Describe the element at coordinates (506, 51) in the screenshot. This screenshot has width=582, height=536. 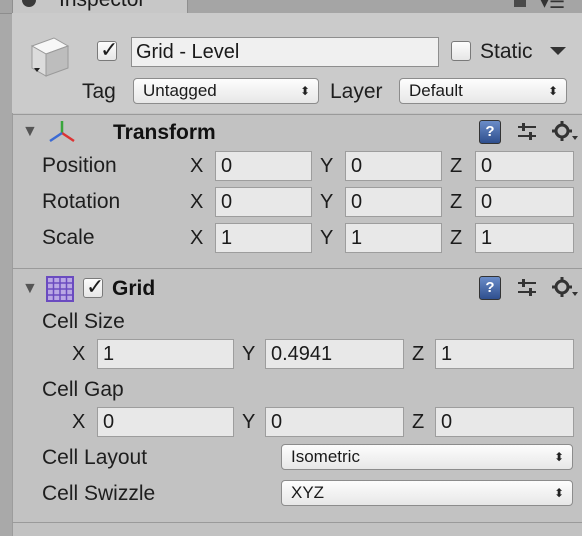
I see `static-label: Static` at that location.